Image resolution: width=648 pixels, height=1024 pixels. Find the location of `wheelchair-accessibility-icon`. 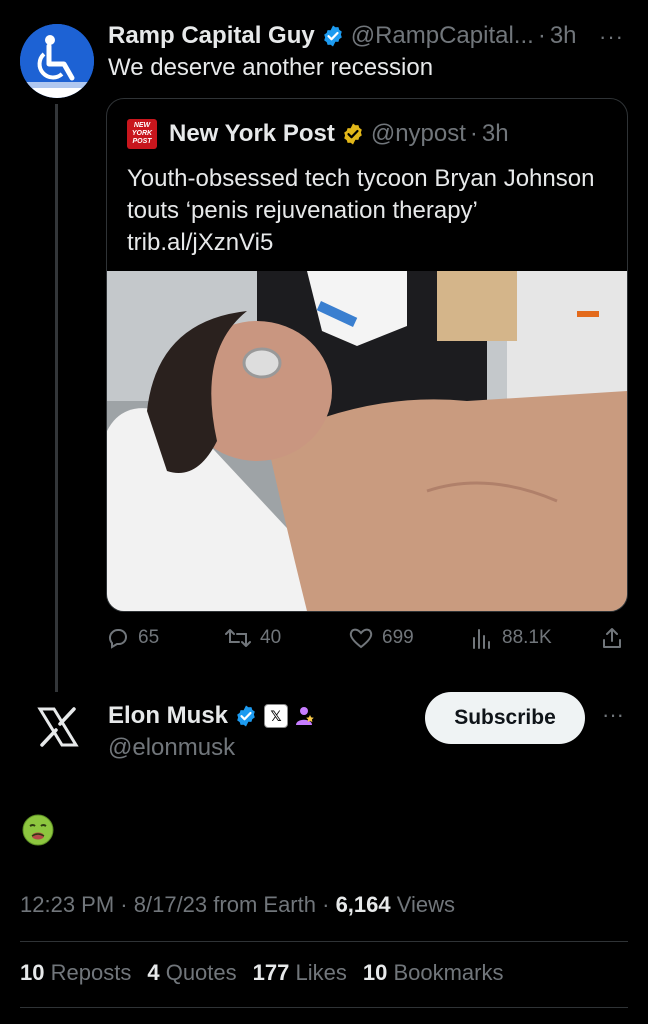

wheelchair-accessibility-icon is located at coordinates (57, 61).